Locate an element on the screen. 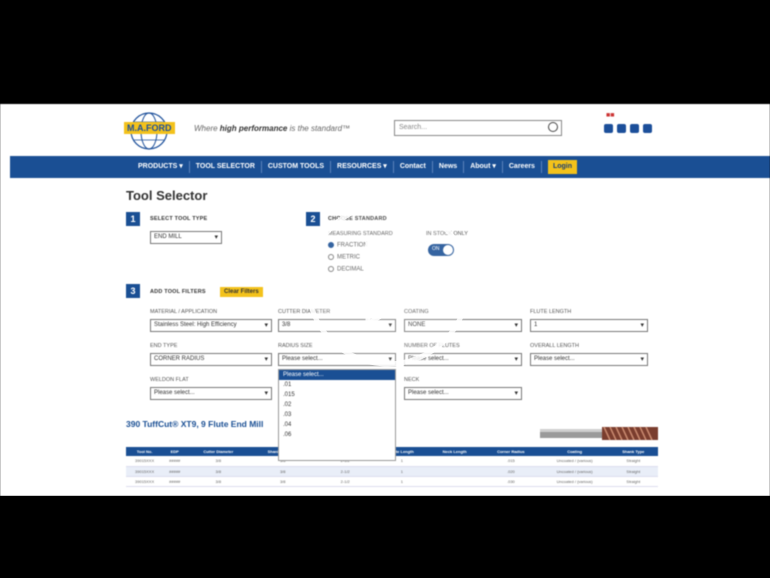 Image resolution: width=770 pixels, height=578 pixels. flute-length-select: 1 is located at coordinates (589, 325).